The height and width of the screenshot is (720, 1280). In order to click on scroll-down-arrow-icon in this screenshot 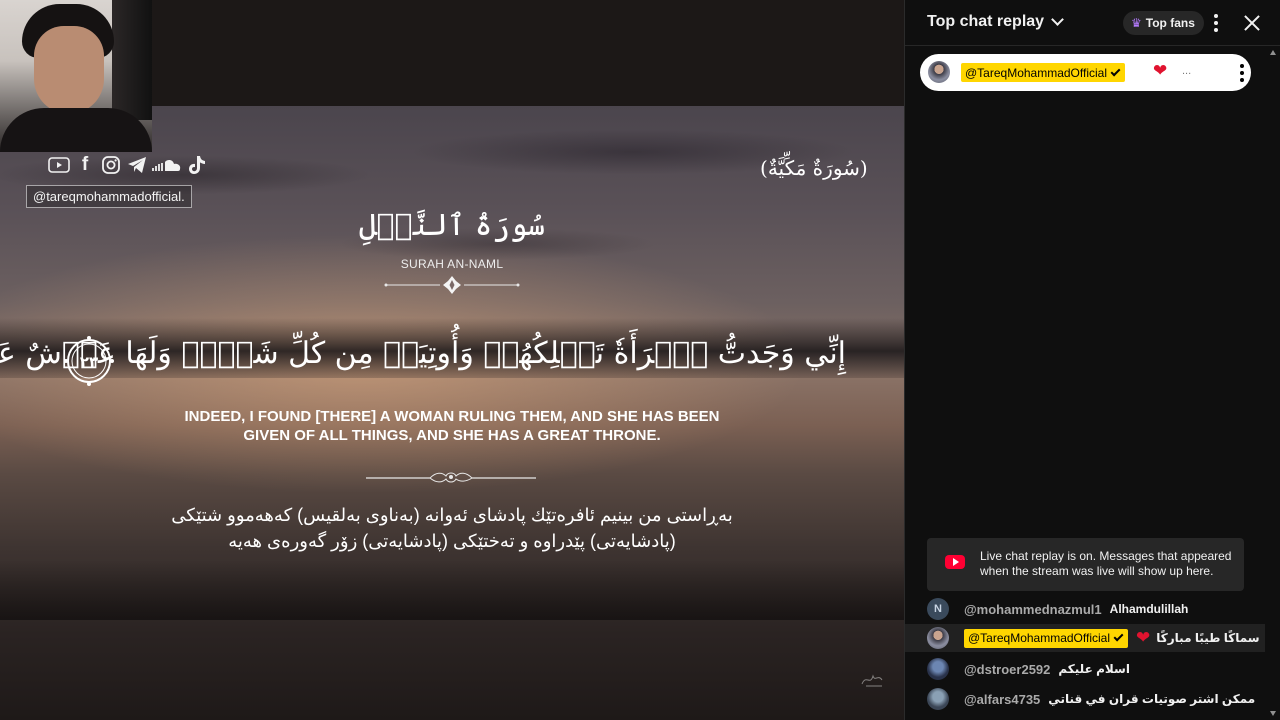, I will do `click(1273, 713)`.